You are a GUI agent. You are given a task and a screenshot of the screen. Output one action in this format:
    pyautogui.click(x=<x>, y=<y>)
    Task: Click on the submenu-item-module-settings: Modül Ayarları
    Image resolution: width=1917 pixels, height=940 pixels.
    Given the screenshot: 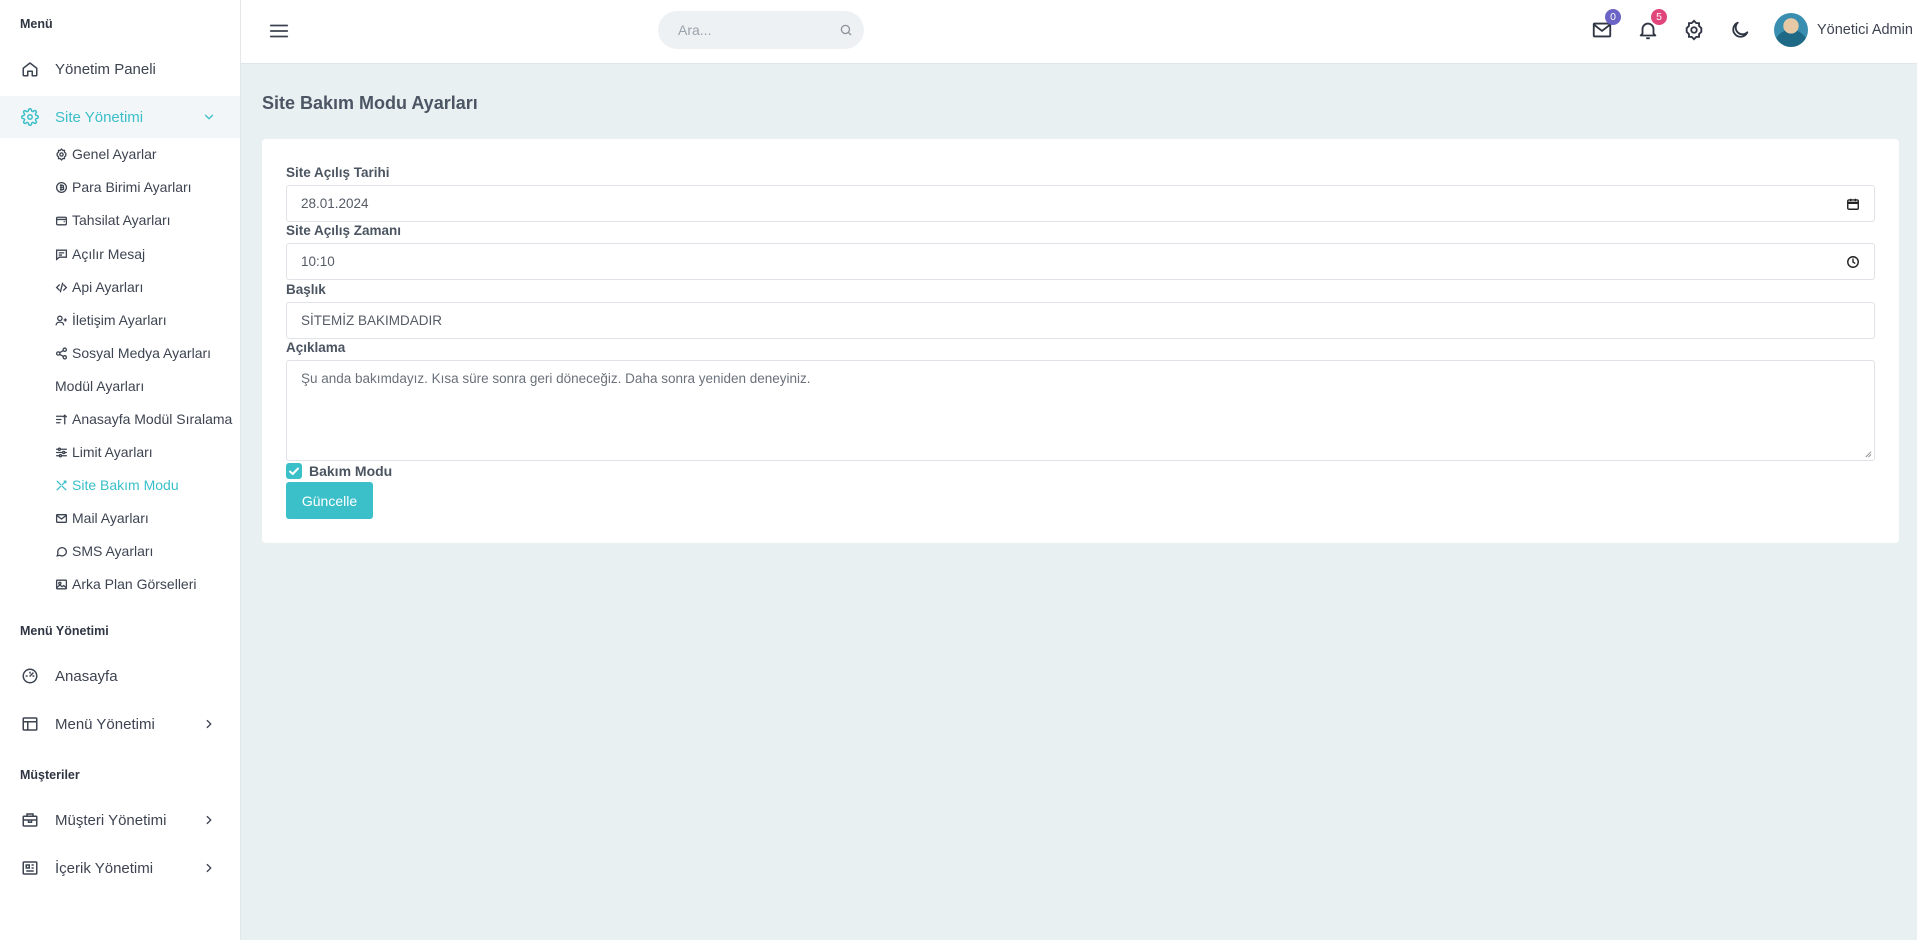 What is the action you would take?
    pyautogui.click(x=99, y=386)
    